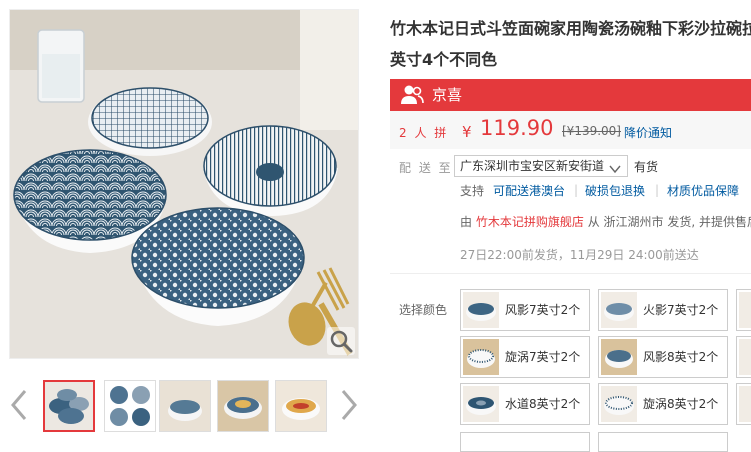  What do you see at coordinates (341, 341) in the screenshot?
I see `zoom-magnifier-icon` at bounding box center [341, 341].